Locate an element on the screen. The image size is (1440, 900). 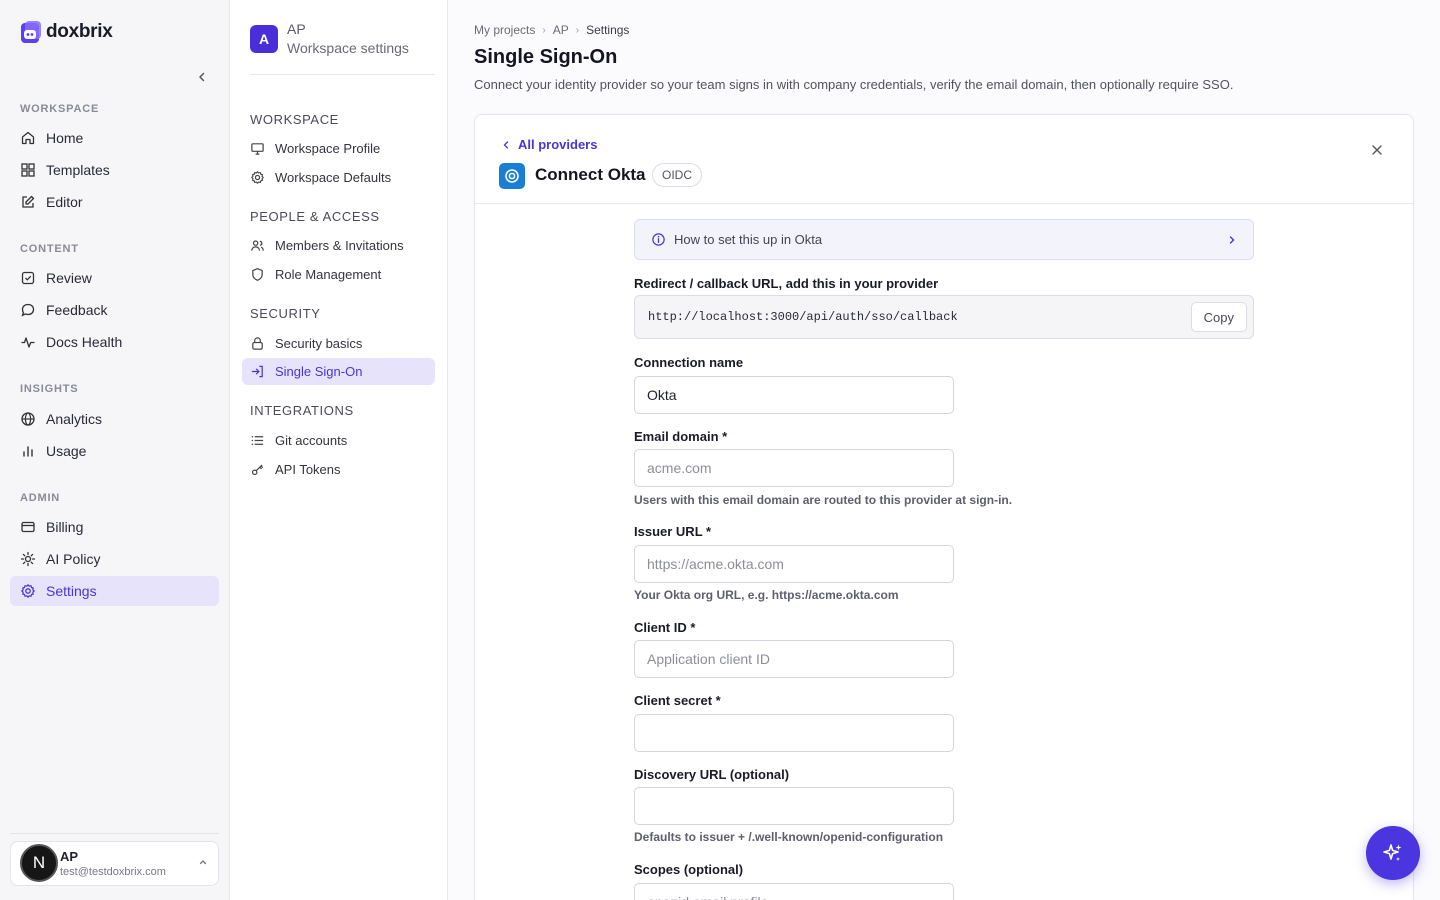
globe-icon is located at coordinates (28, 419).